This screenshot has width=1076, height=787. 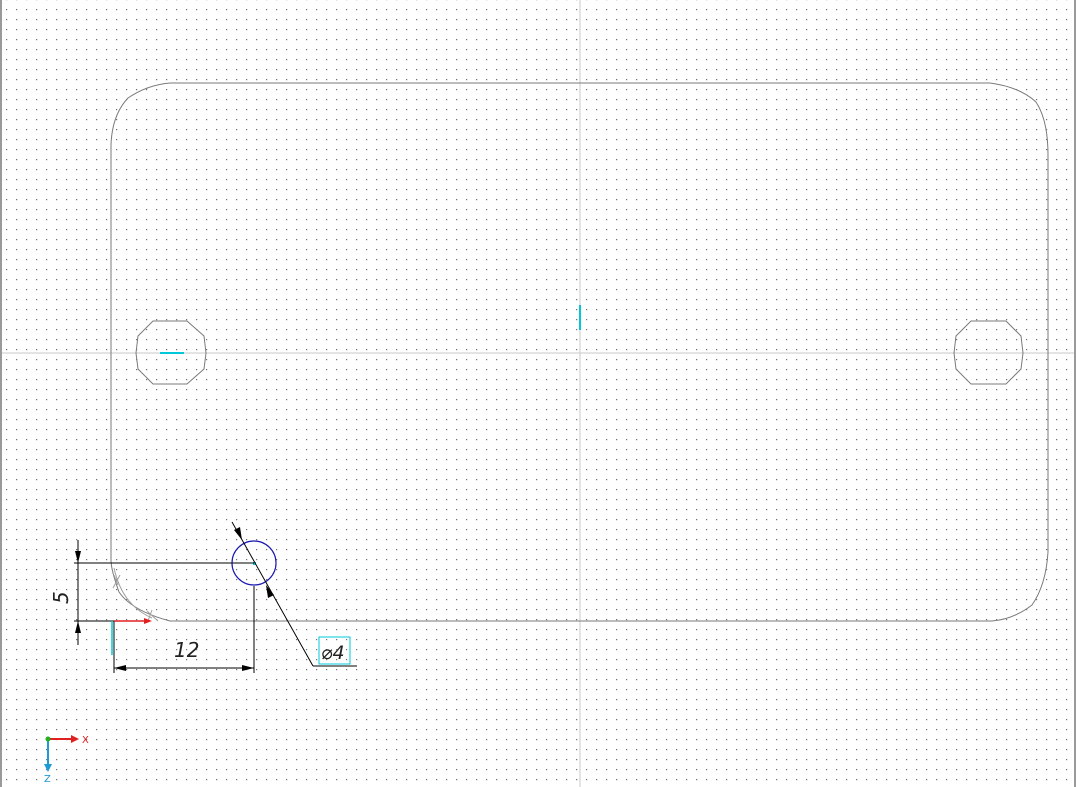 I want to click on dim-diameter-value: ⌀4, so click(x=333, y=653).